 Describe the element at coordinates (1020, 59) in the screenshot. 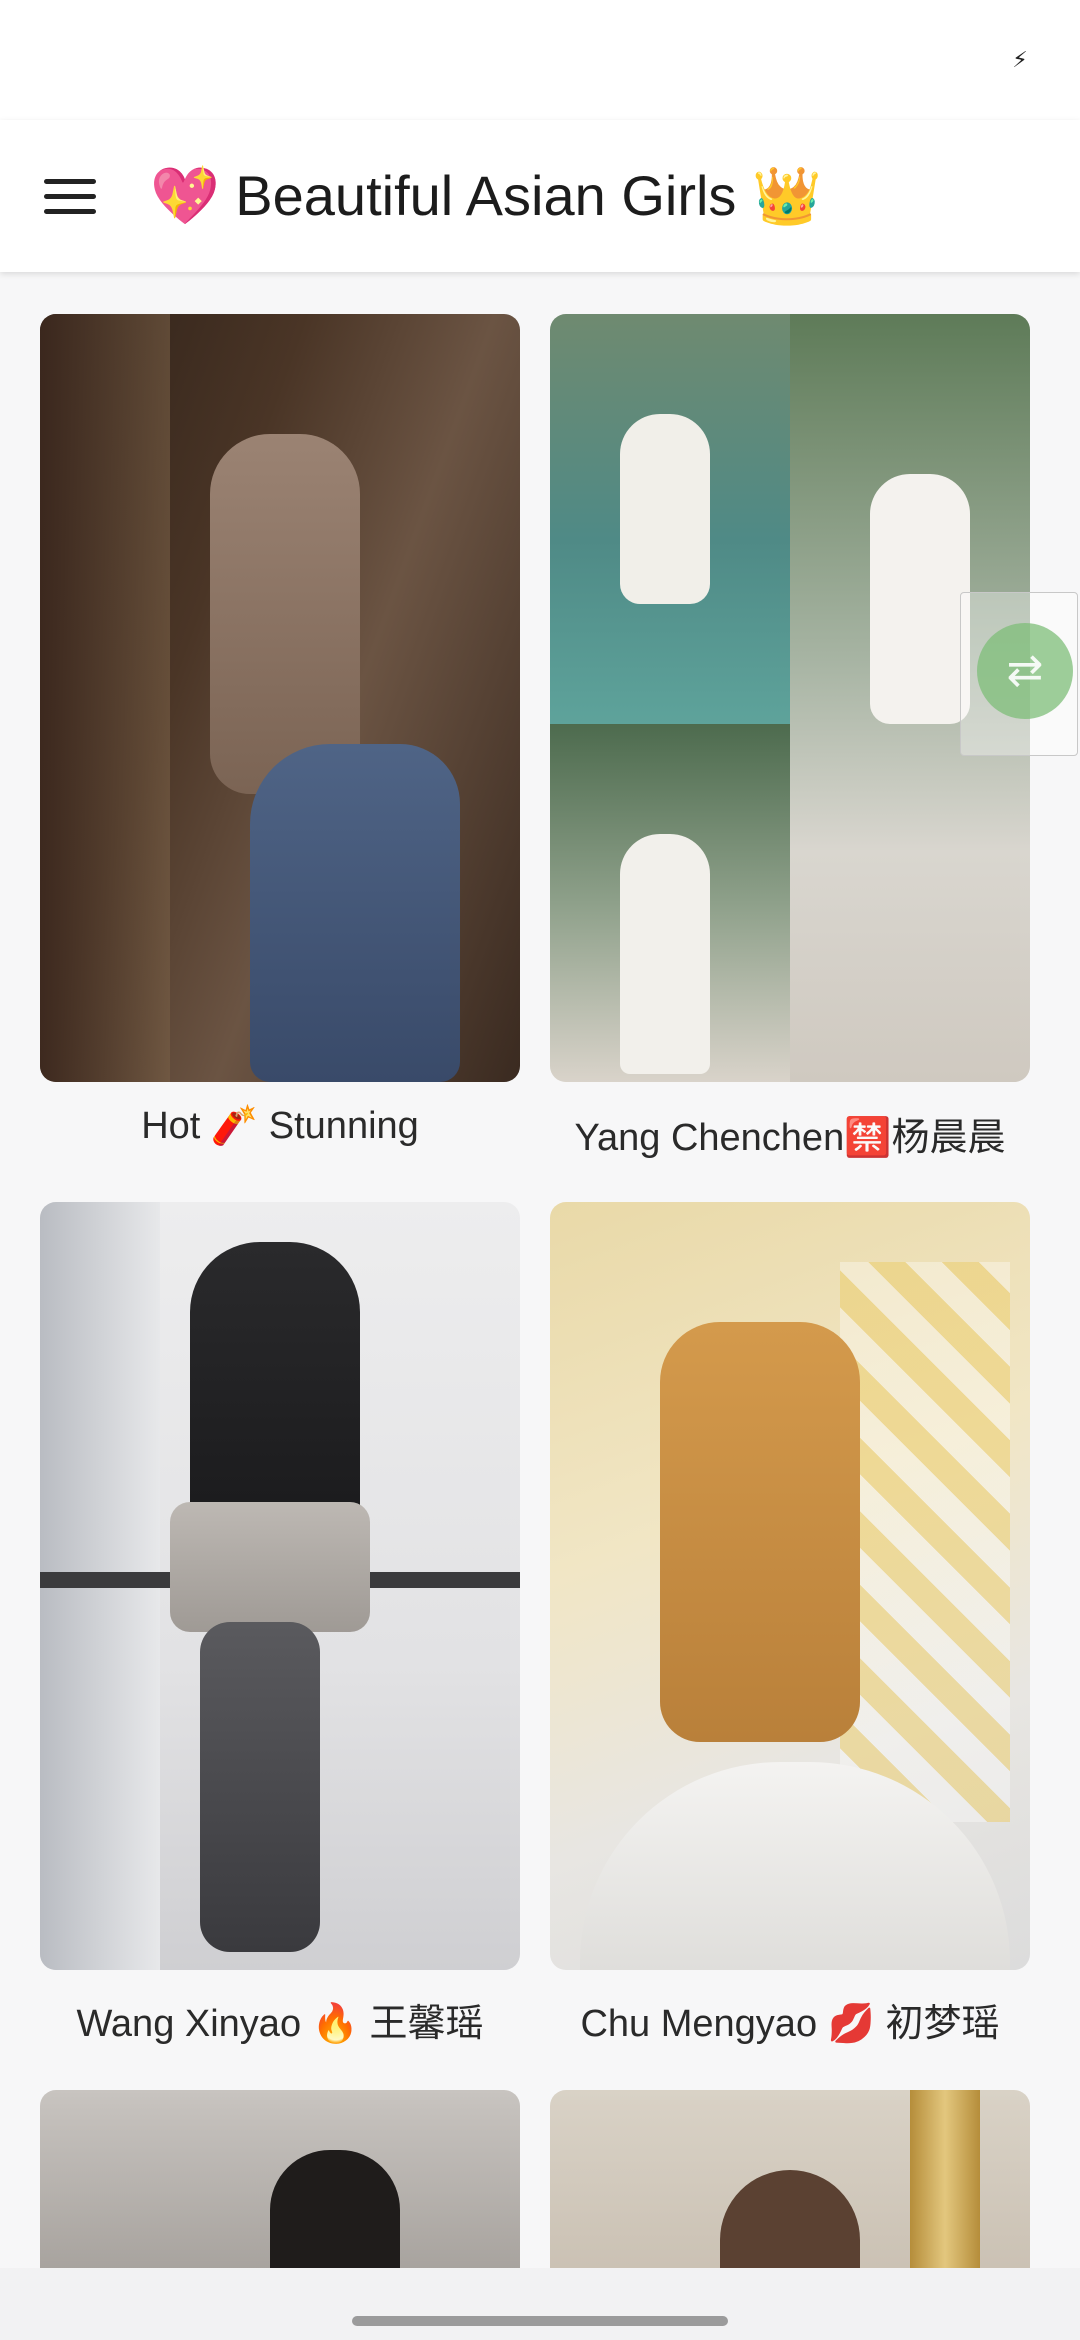

I see `lightning-icon: ⚡` at that location.